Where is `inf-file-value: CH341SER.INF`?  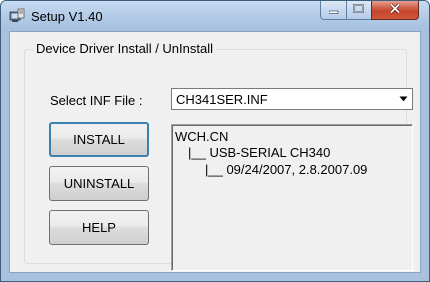
inf-file-value: CH341SER.INF is located at coordinates (222, 99).